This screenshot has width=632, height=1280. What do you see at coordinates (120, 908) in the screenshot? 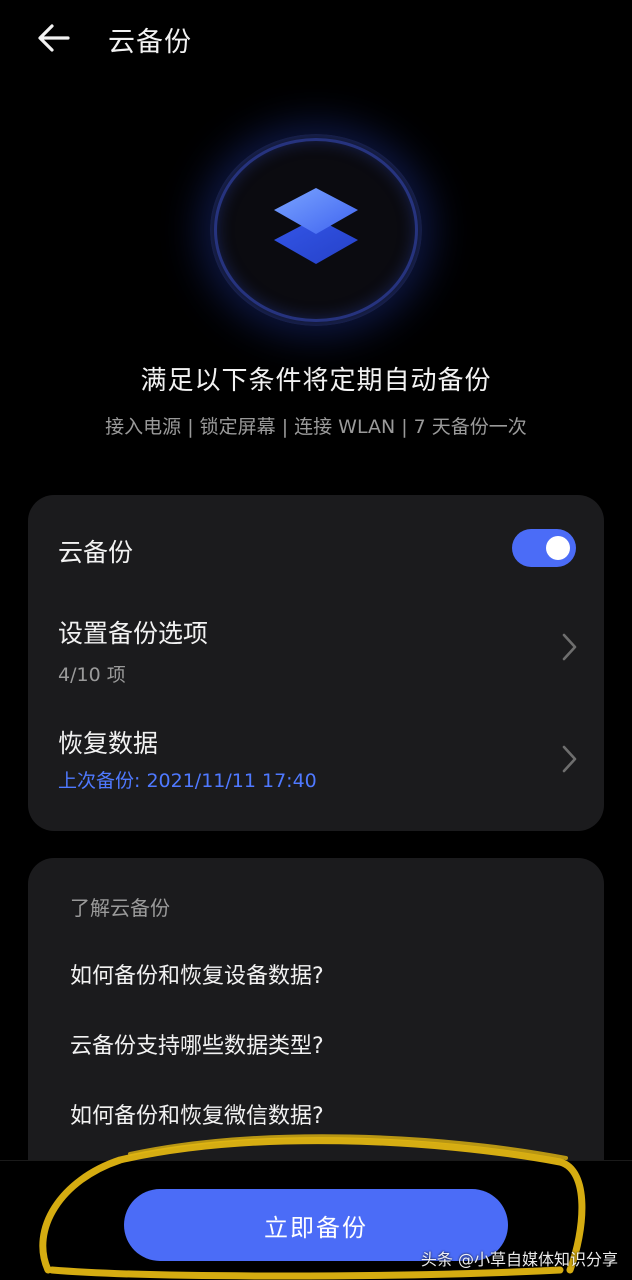
I see `learn-section-title: 了解云备份` at bounding box center [120, 908].